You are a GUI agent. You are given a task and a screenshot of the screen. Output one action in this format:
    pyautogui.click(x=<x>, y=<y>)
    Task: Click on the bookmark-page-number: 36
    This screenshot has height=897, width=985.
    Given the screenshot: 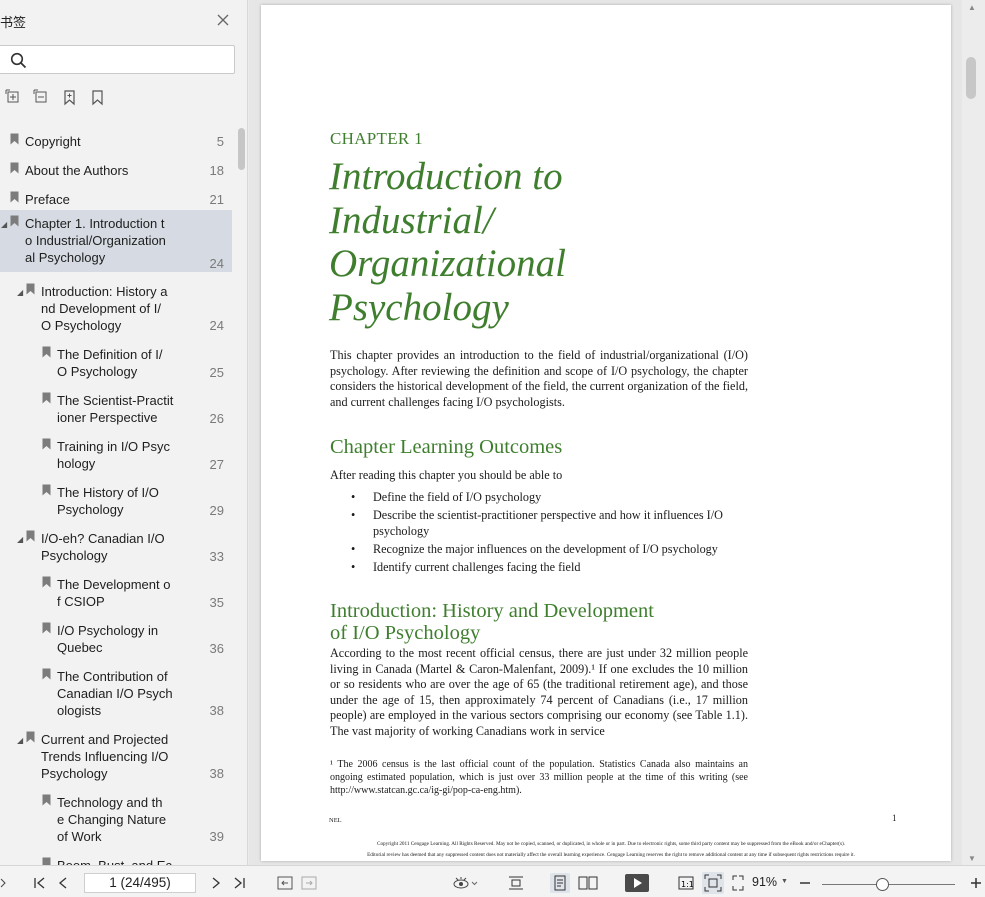 What is the action you would take?
    pyautogui.click(x=216, y=648)
    